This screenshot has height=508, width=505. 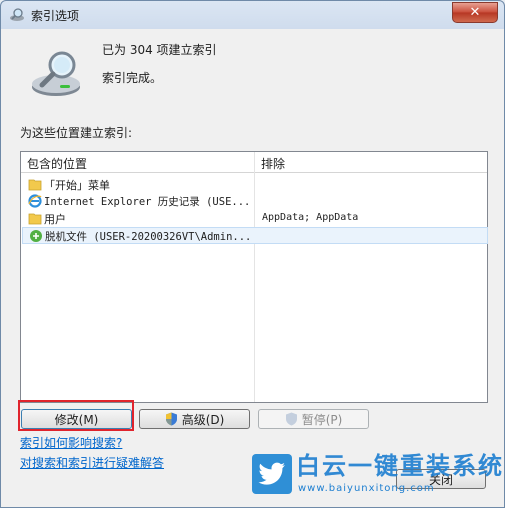 What do you see at coordinates (36, 236) in the screenshot?
I see `offline-files-icon` at bounding box center [36, 236].